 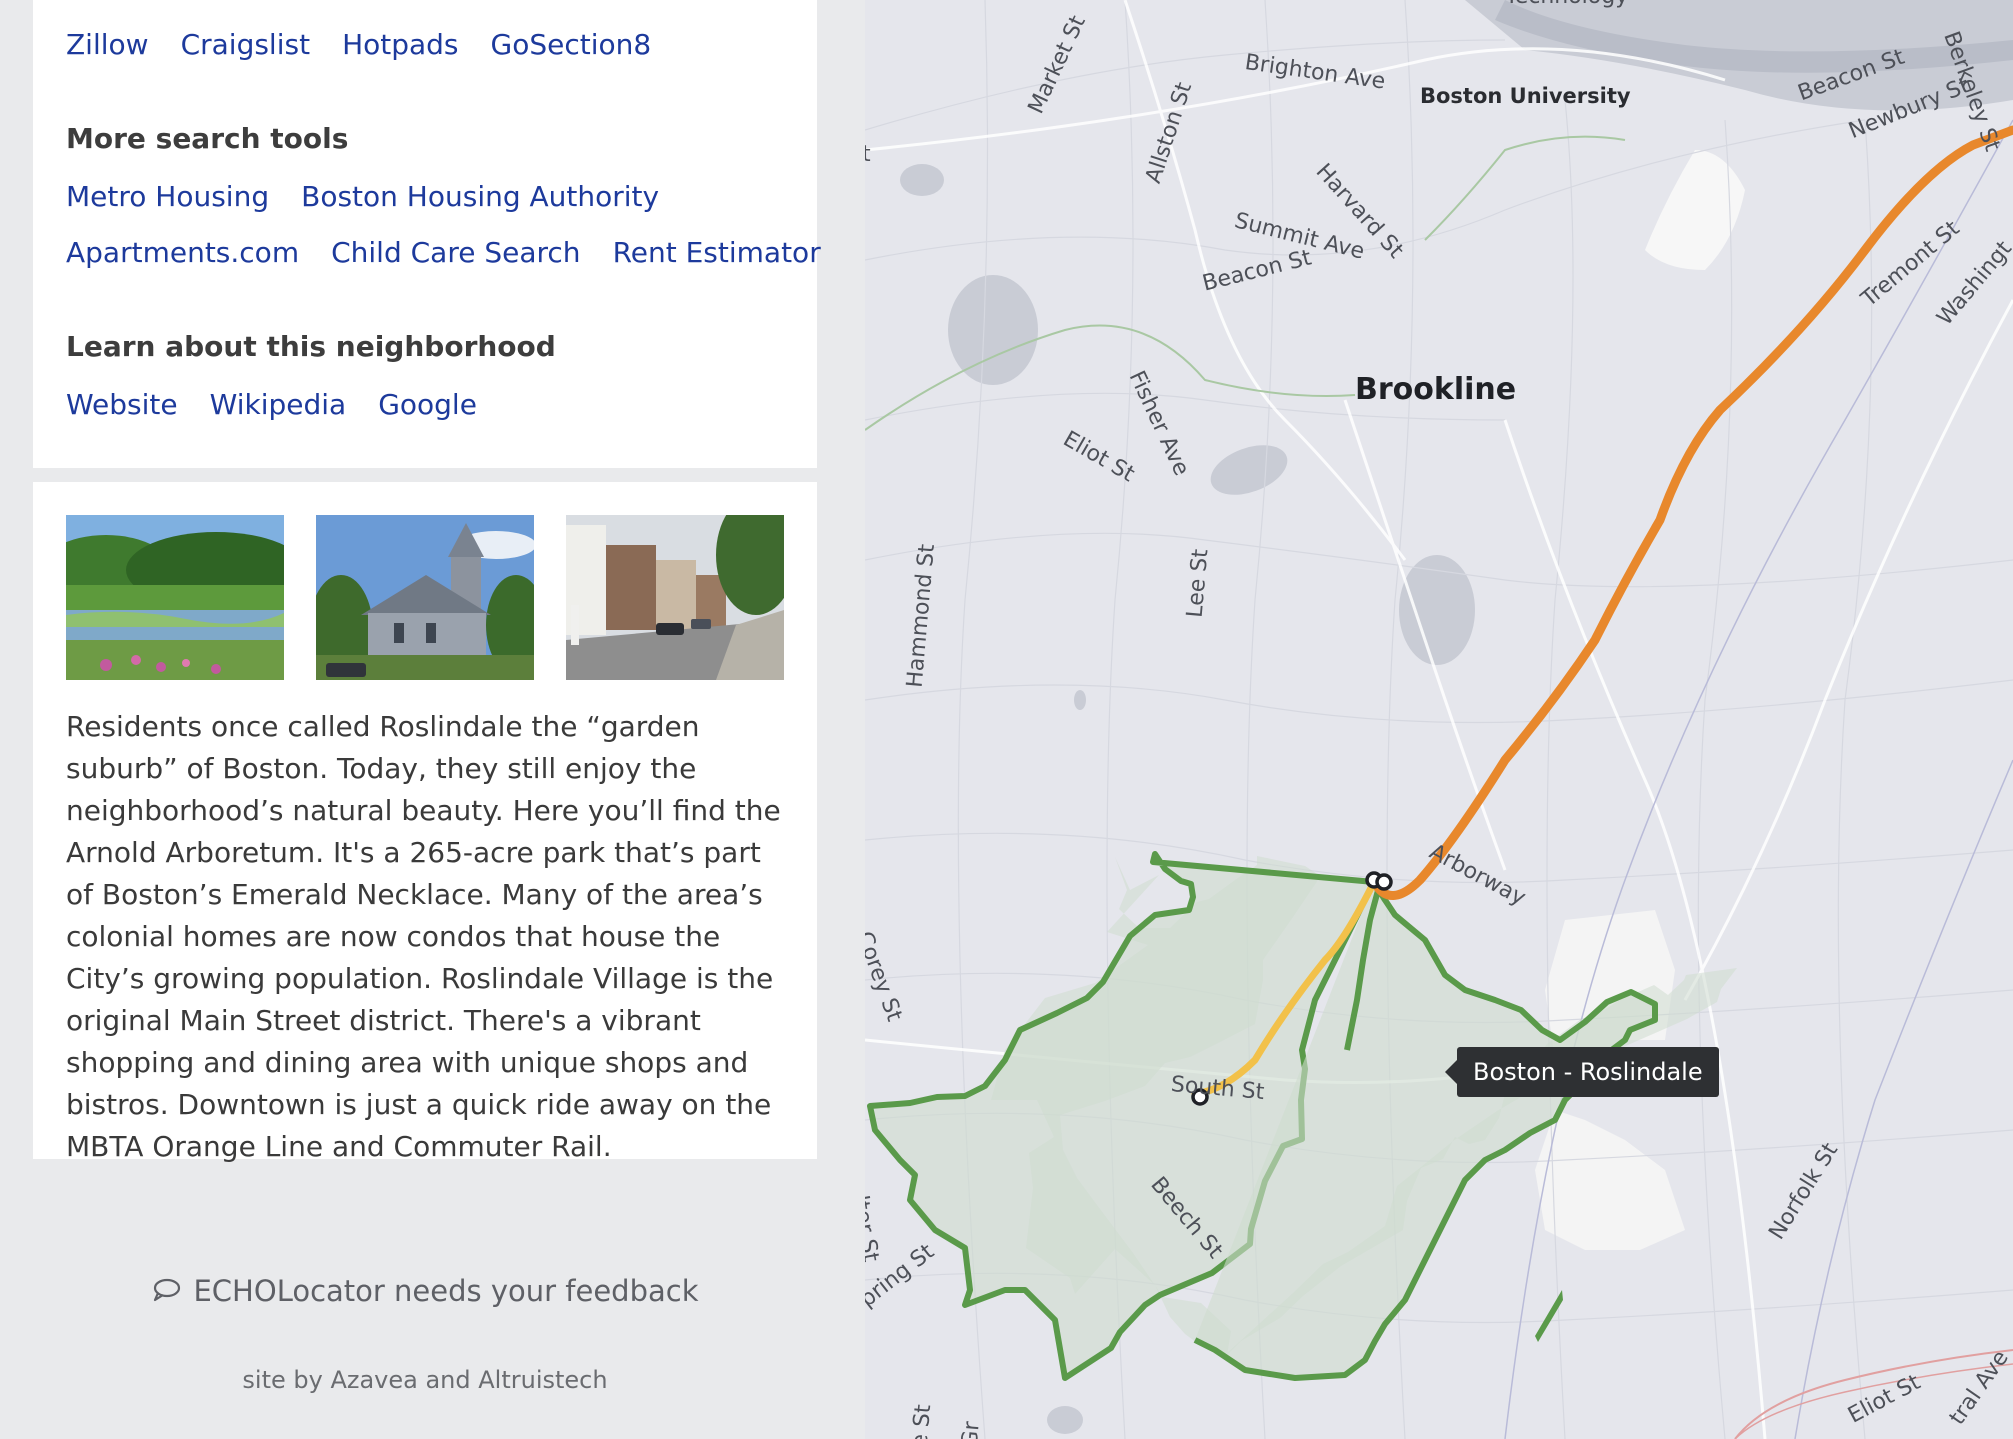 I want to click on map-label-st-edge: t, so click(x=868, y=154).